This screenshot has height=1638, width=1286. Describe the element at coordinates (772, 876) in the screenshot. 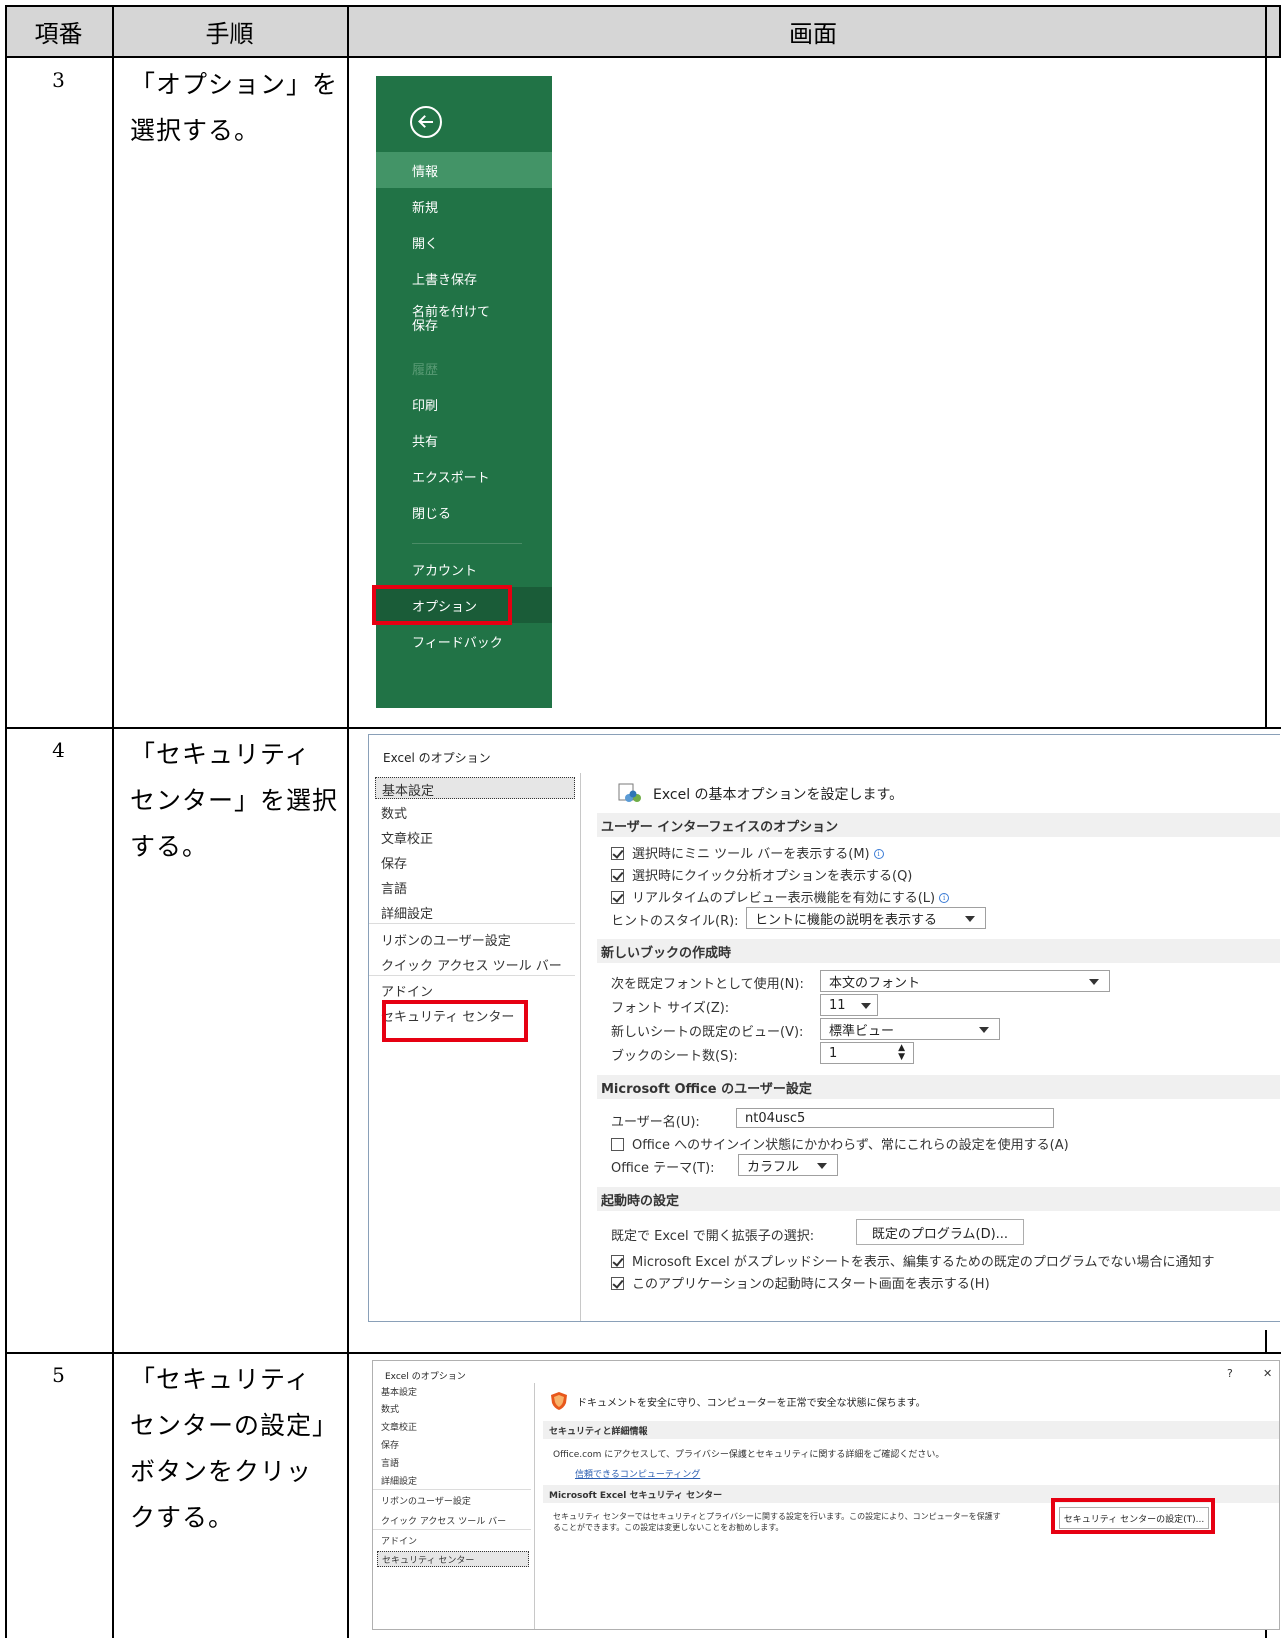

I see `opt-quick-analysis-label: 選択時にクイック分析オプションを表示する(Q)` at that location.